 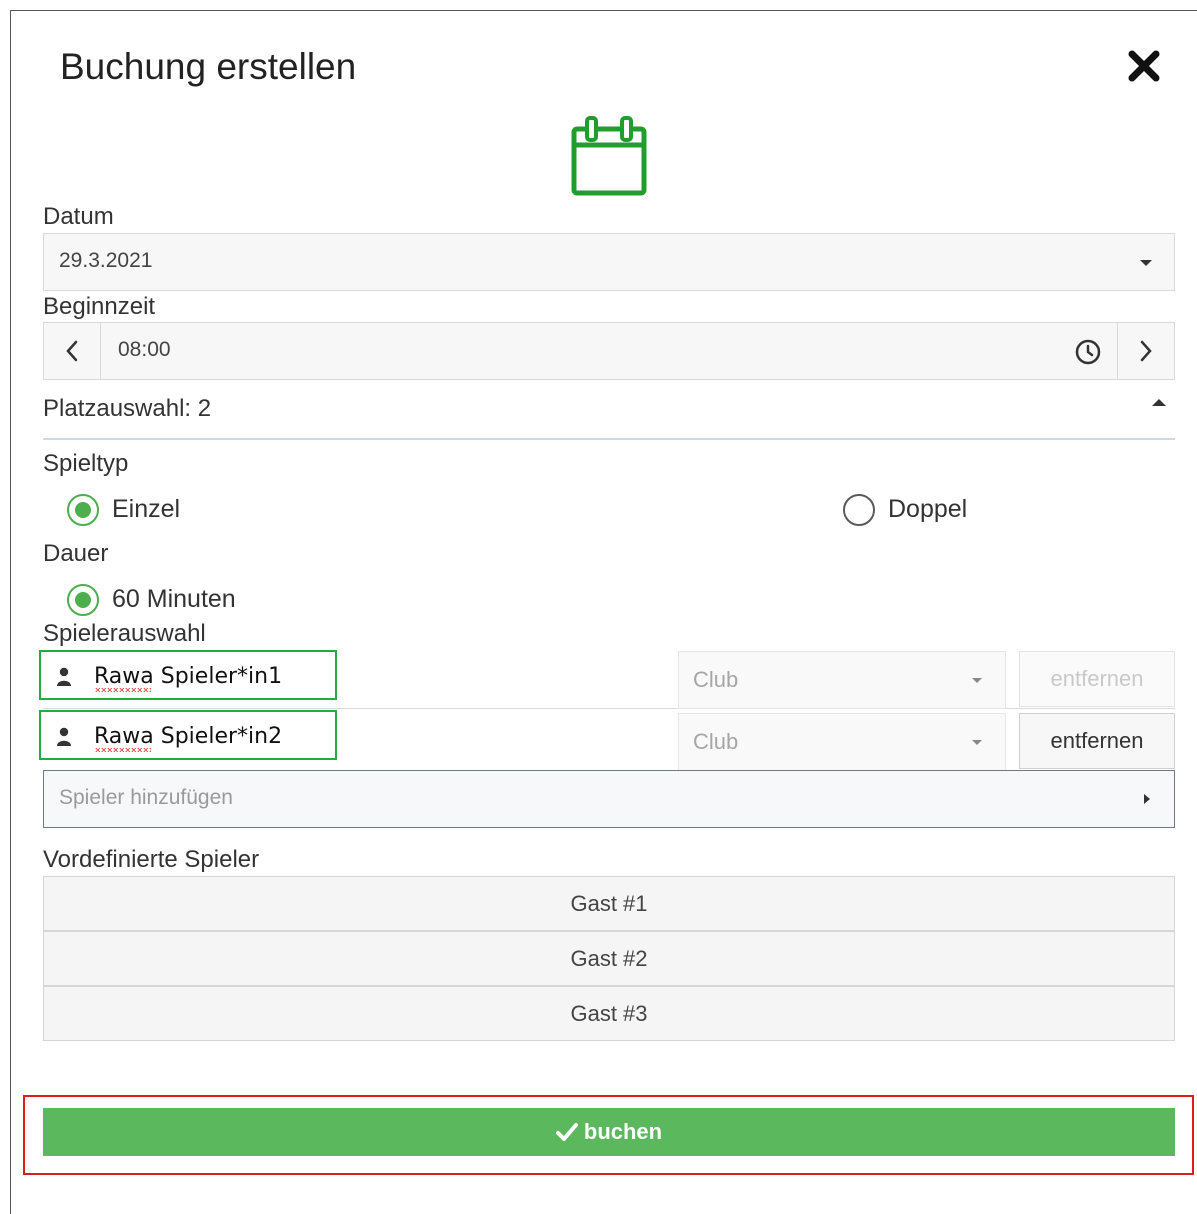 I want to click on club-select-2: Club, so click(x=842, y=742).